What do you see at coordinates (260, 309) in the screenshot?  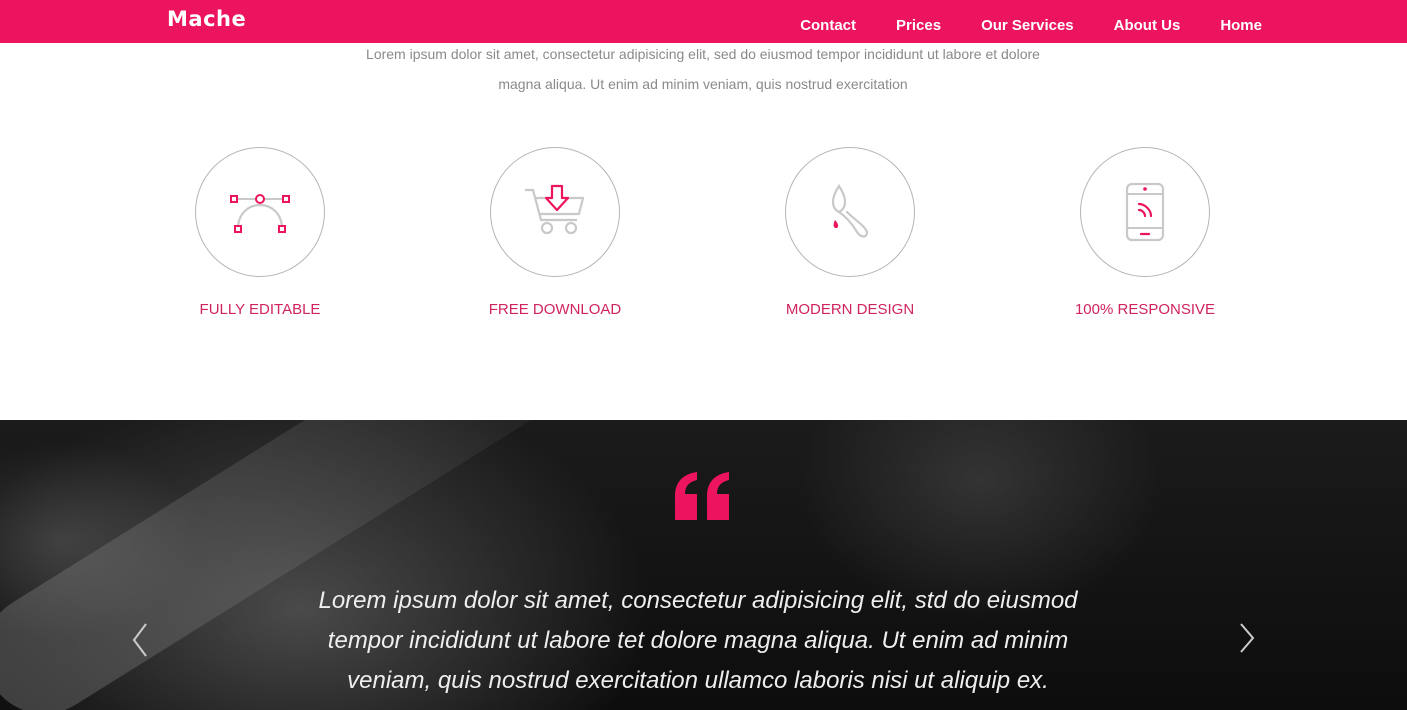 I see `feature-label: FULLY EDITABLE` at bounding box center [260, 309].